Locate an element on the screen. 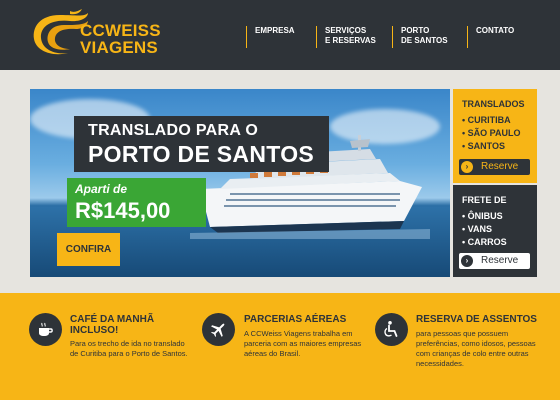 This screenshot has width=560, height=400. feature-title: PARCERIAS AÉREAS is located at coordinates (295, 319).